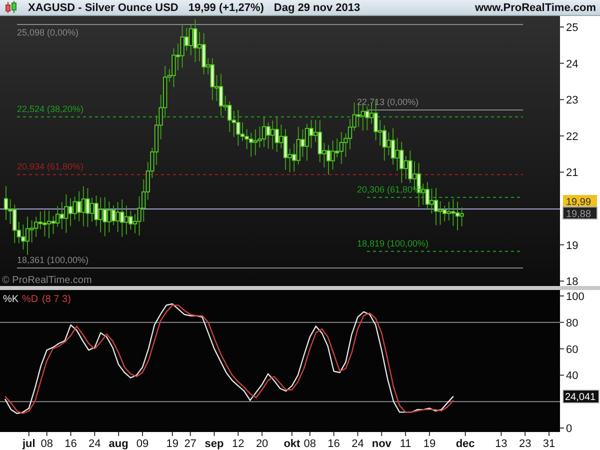 Image resolution: width=600 pixels, height=450 pixels. Describe the element at coordinates (572, 376) in the screenshot. I see `y-axis-label: 40` at that location.